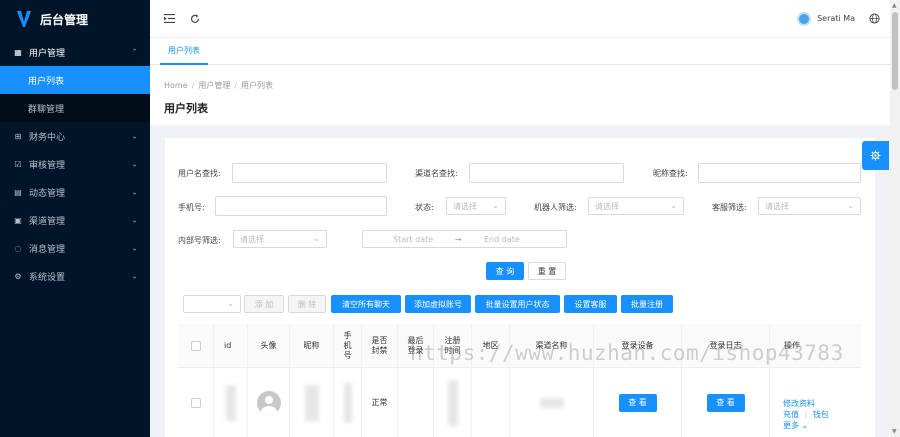 The height and width of the screenshot is (437, 900). Describe the element at coordinates (191, 207) in the screenshot. I see `phone-label: 手机号:` at that location.